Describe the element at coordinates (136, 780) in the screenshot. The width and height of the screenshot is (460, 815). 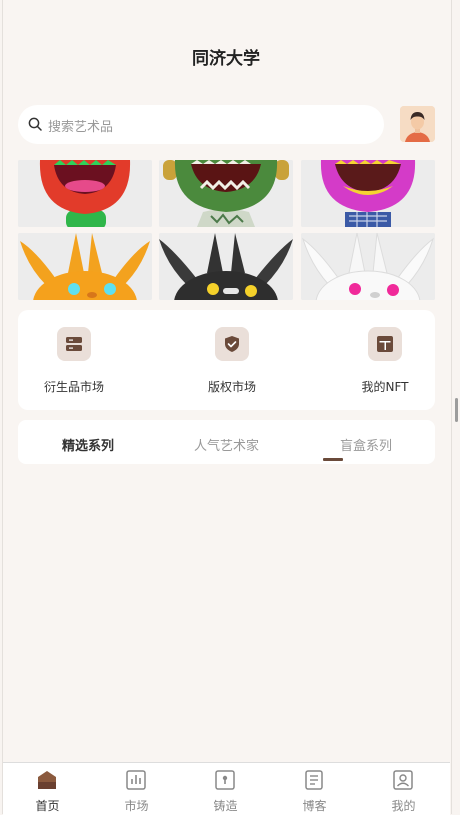
I see `chart-icon` at that location.